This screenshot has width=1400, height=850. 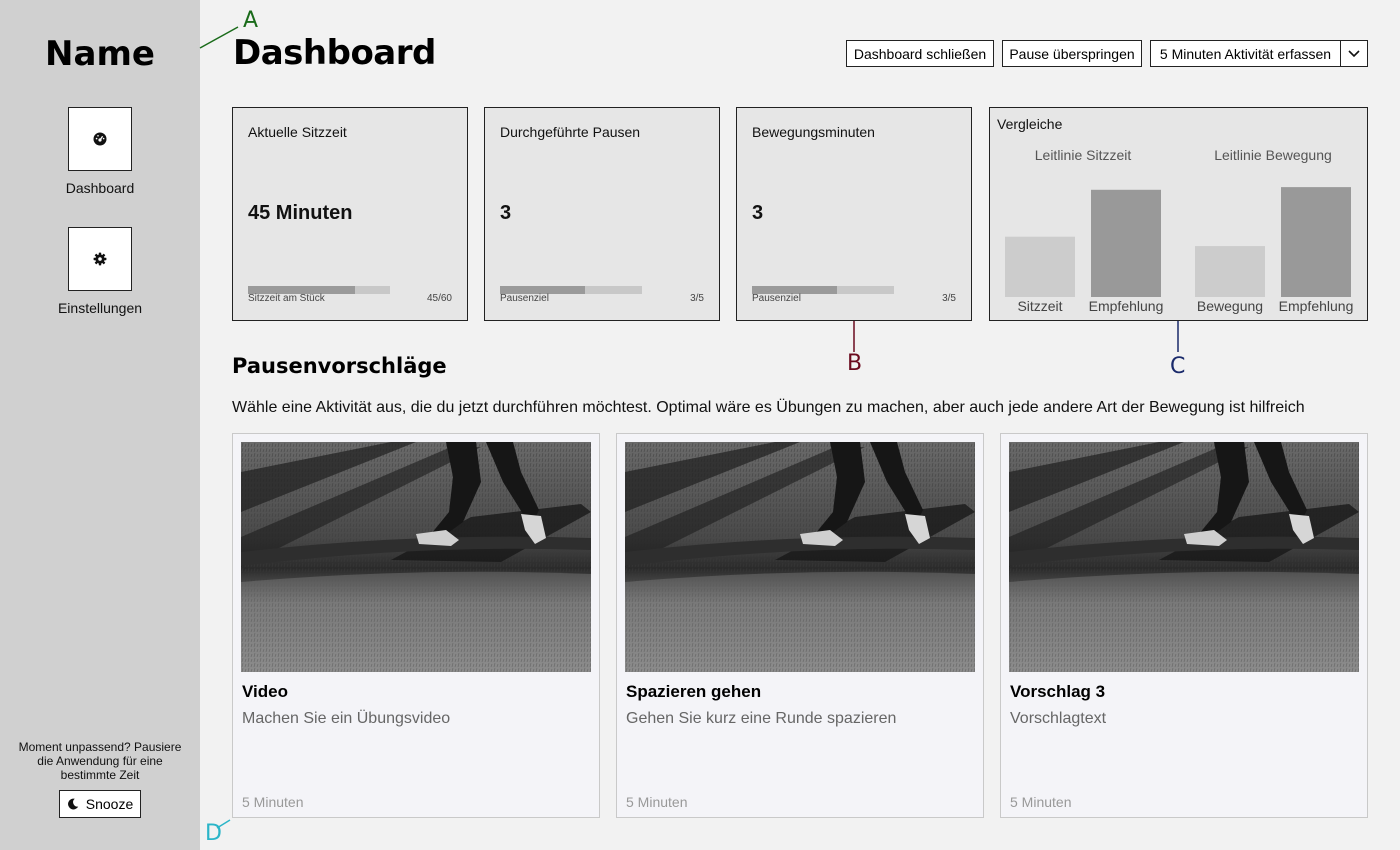 What do you see at coordinates (265, 691) in the screenshot?
I see `suggestion-title: Video` at bounding box center [265, 691].